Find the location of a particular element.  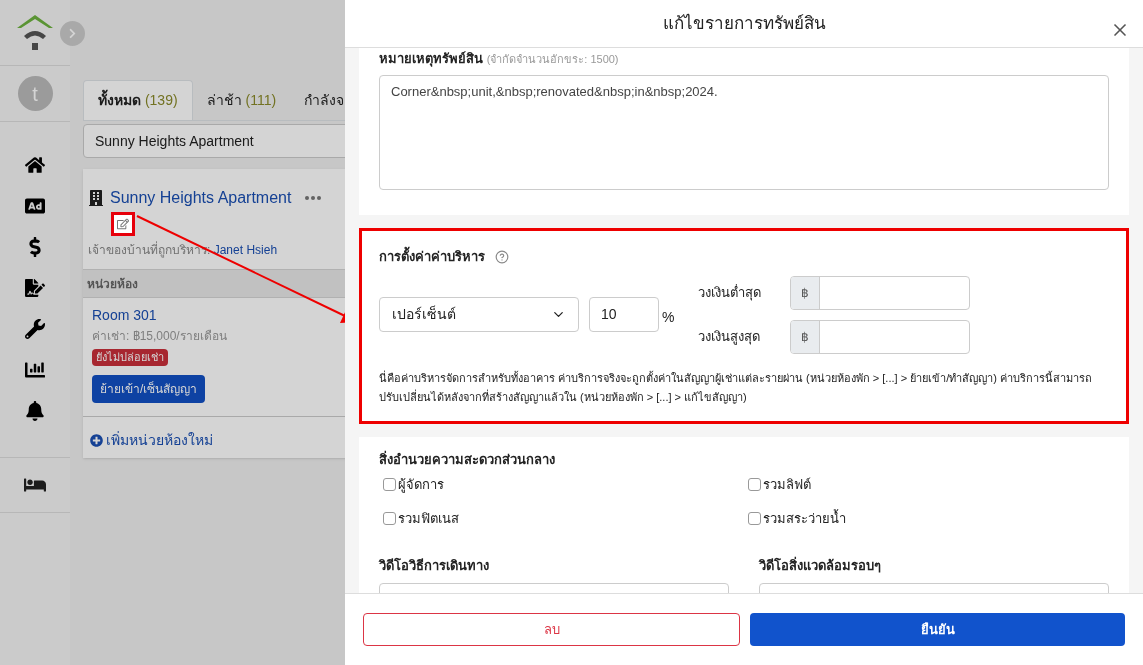

unit-rent: ค่าเช่า: ฿15,000/รายเดือน is located at coordinates (159, 336).